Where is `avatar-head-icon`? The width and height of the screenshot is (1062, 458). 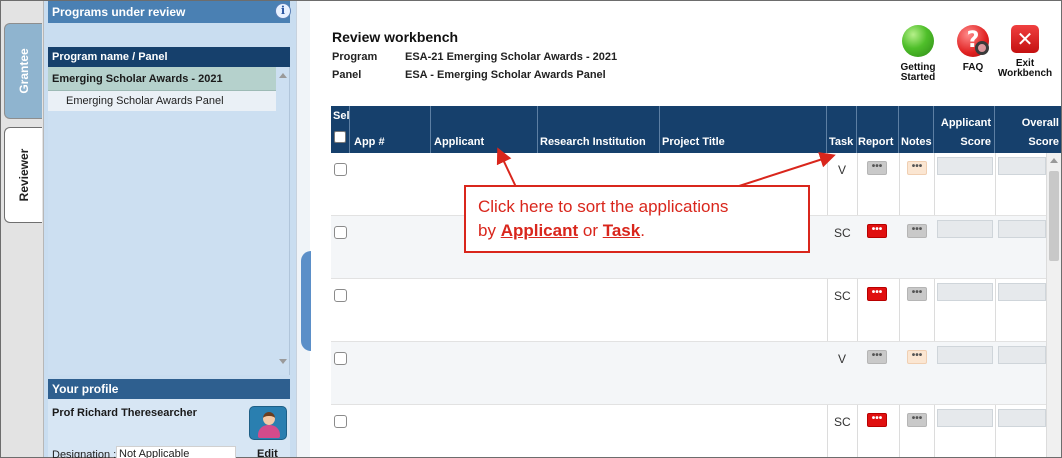
avatar-head-icon is located at coordinates (269, 418).